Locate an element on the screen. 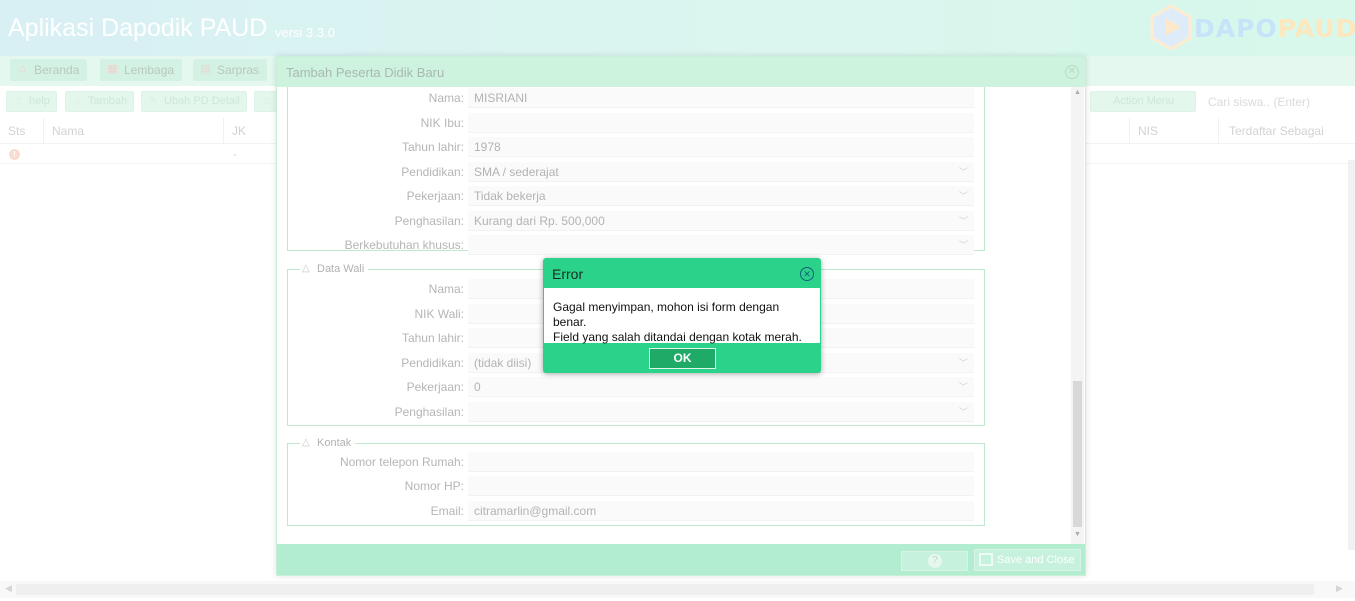  ibu-berkebutuhan-select: ﹀ is located at coordinates (721, 245).